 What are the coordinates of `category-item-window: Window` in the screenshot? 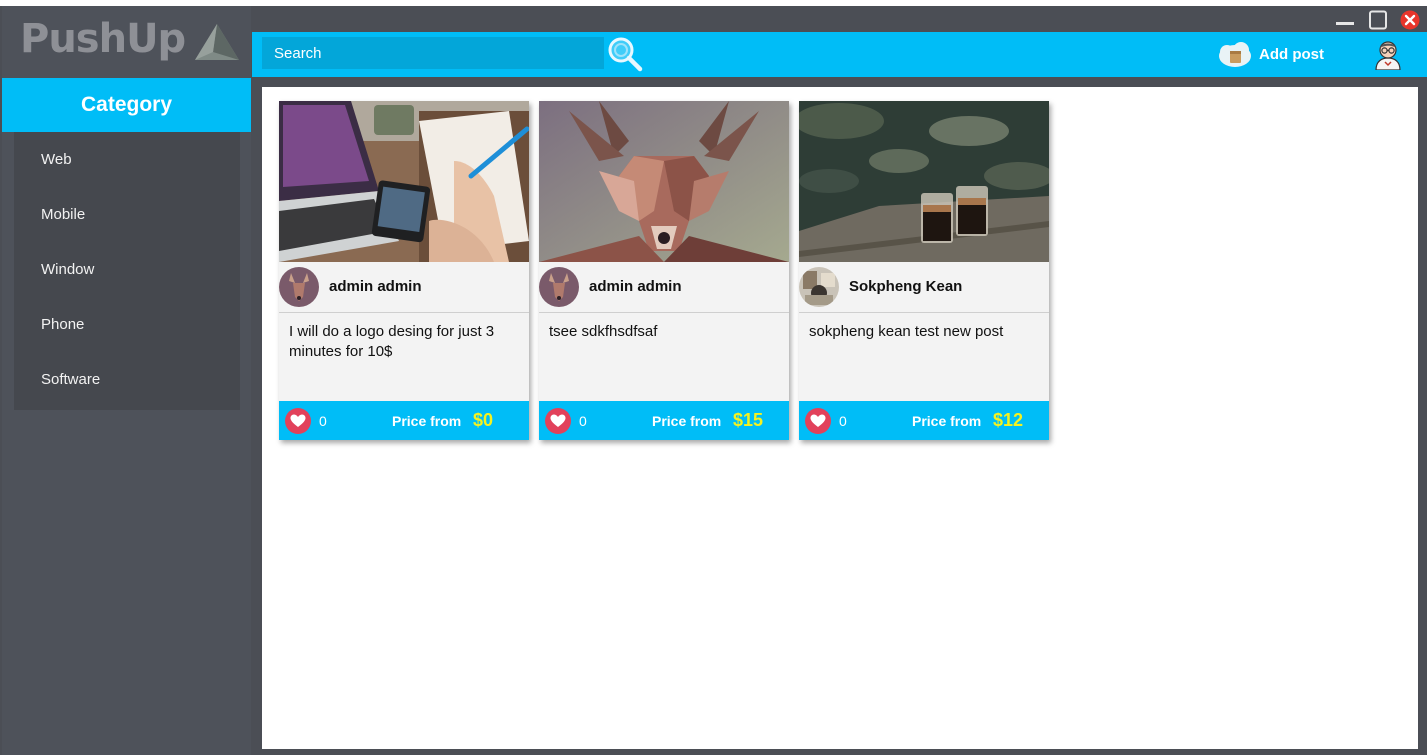 It's located at (127, 269).